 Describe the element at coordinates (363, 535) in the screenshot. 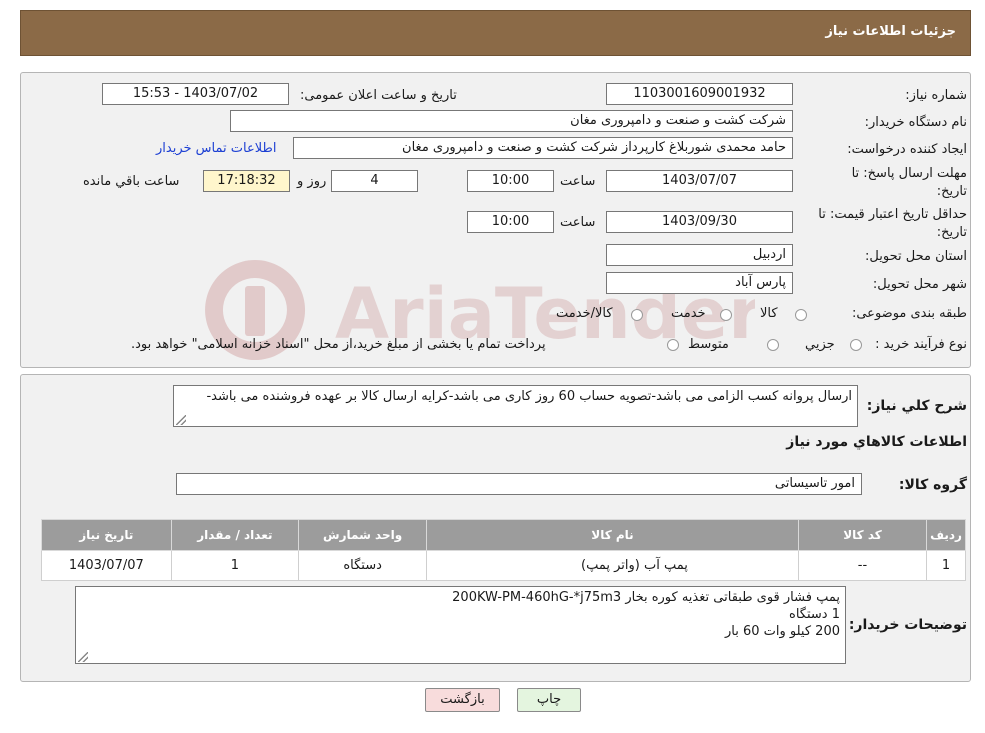

I see `col-unit: واحد شمارش` at that location.